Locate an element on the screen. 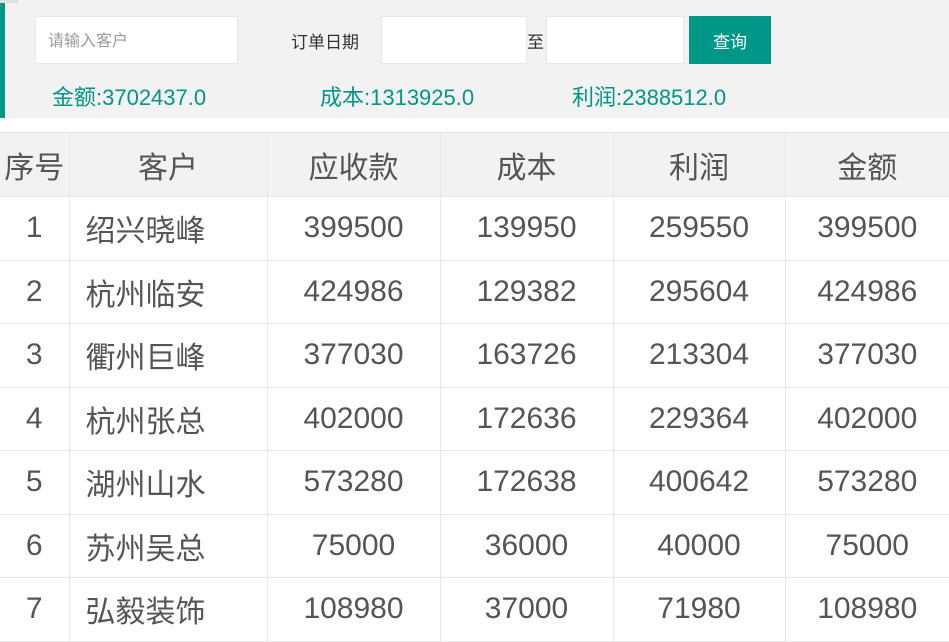  accent-bar is located at coordinates (2, 59).